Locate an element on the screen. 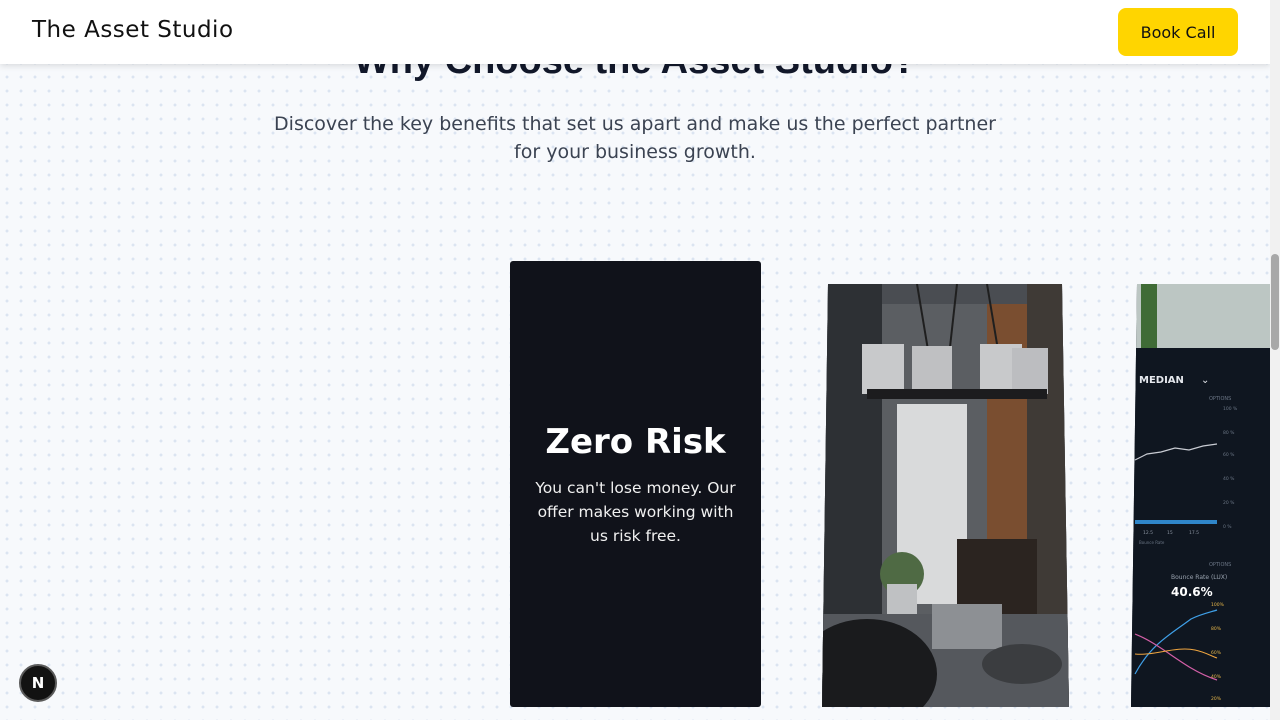 The image size is (1280, 720). scrollbar-thumb is located at coordinates (1275, 302).